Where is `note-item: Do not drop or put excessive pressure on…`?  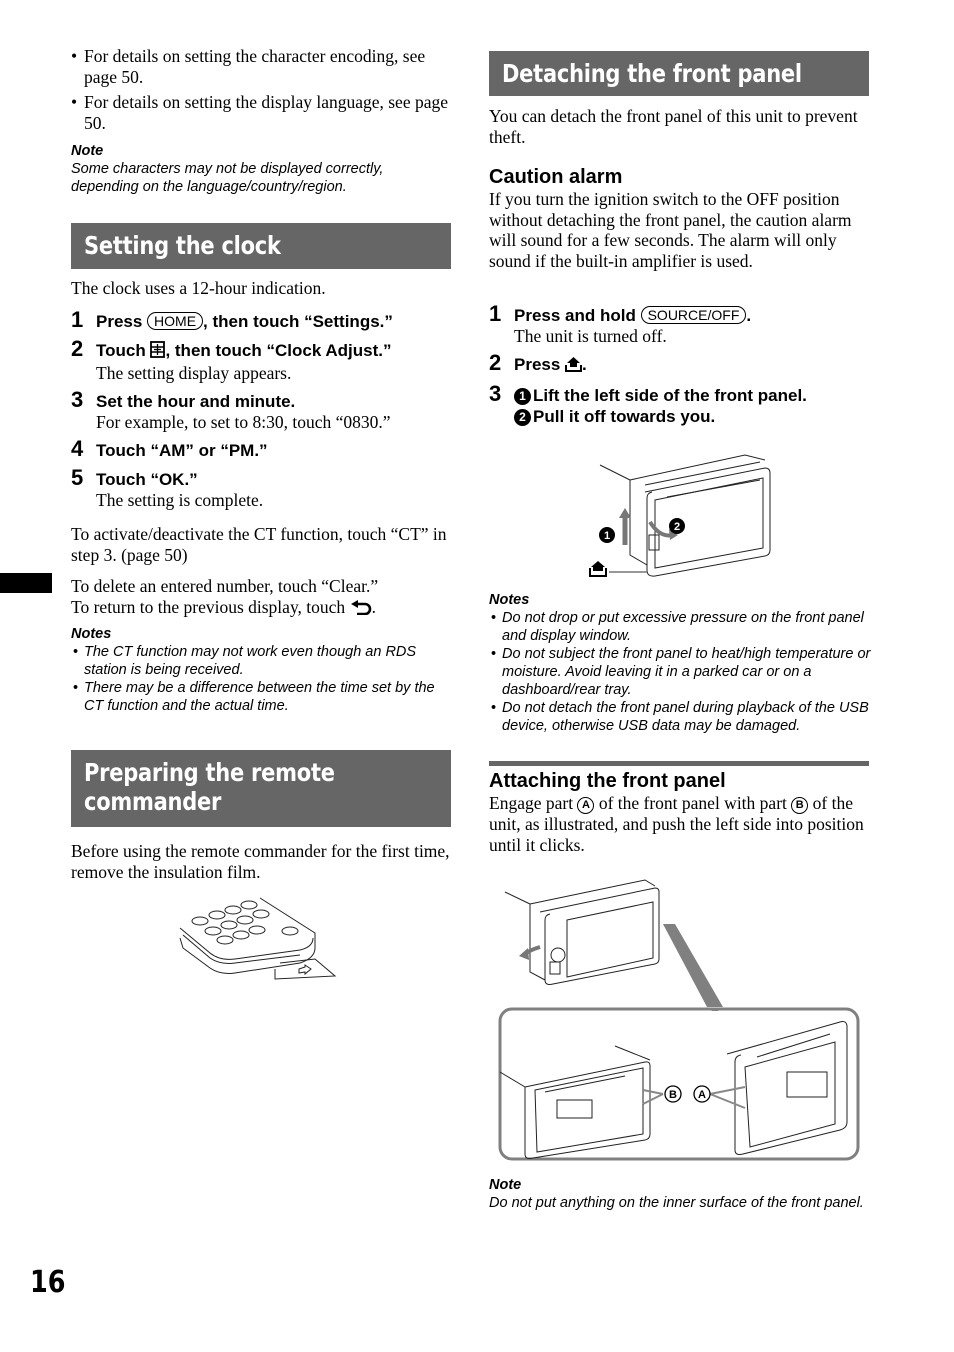 note-item: Do not drop or put excessive pressure on… is located at coordinates (680, 627).